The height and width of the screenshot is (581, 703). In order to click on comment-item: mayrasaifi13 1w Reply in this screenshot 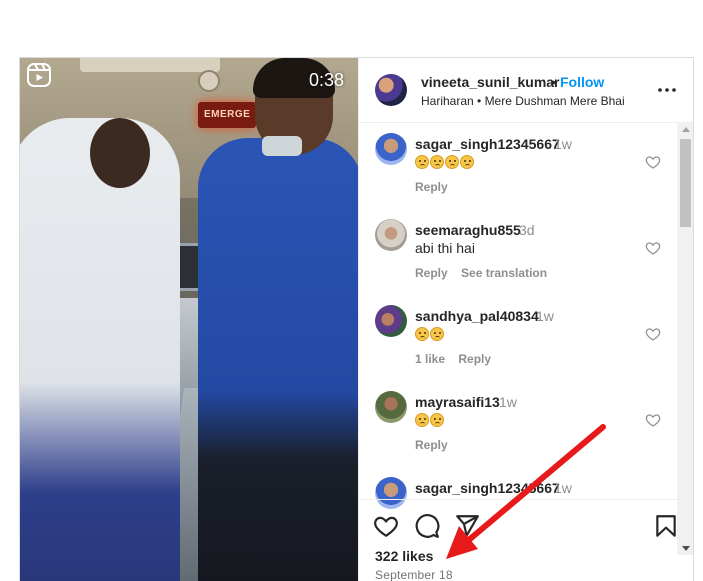, I will do `click(519, 424)`.